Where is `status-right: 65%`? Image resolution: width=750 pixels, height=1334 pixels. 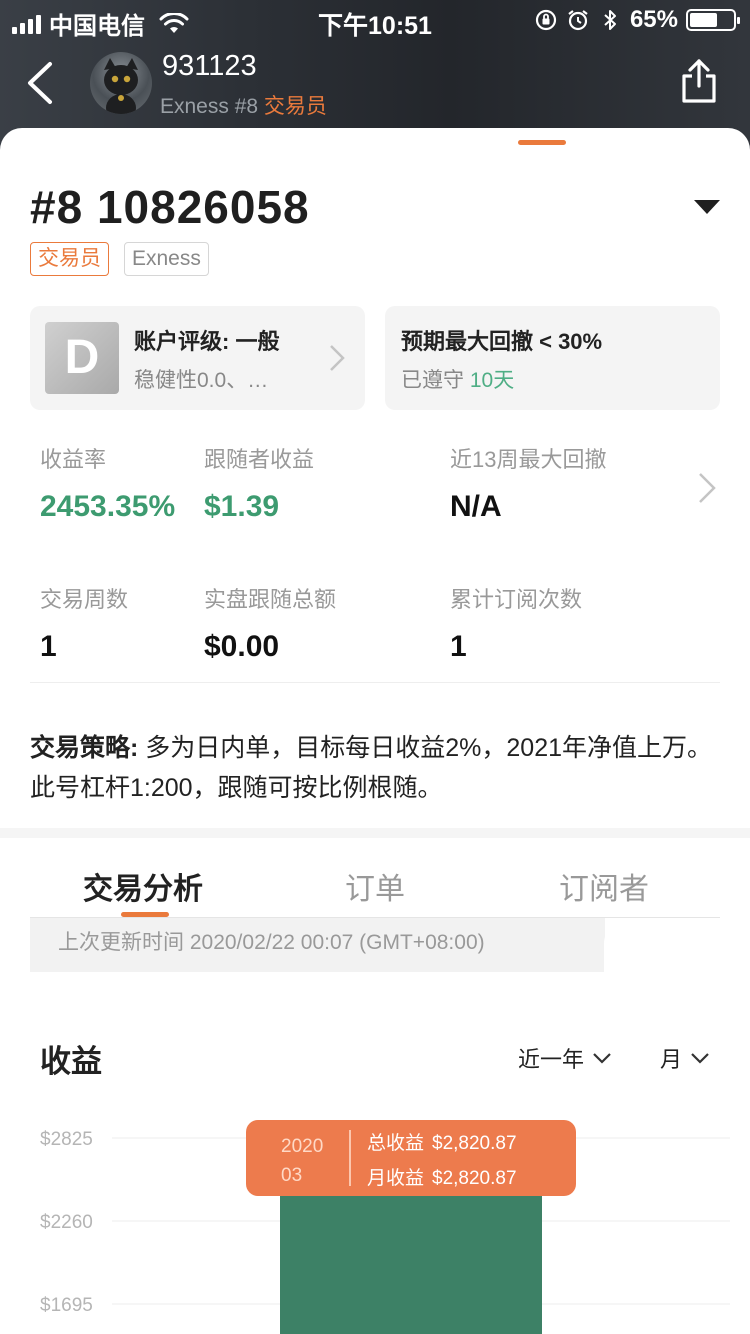
status-right: 65% is located at coordinates (637, 20).